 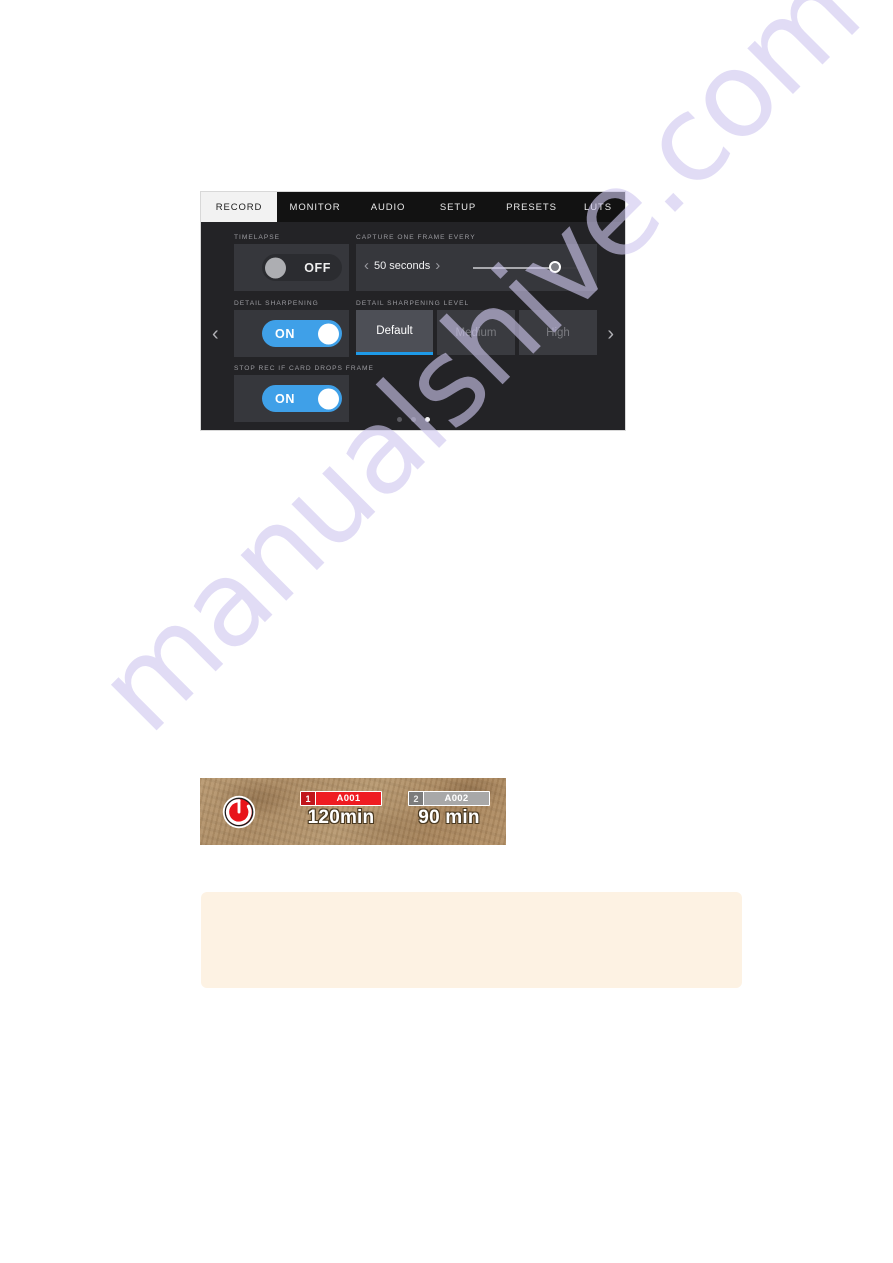 I want to click on card-2-slot-number: 2, so click(x=416, y=798).